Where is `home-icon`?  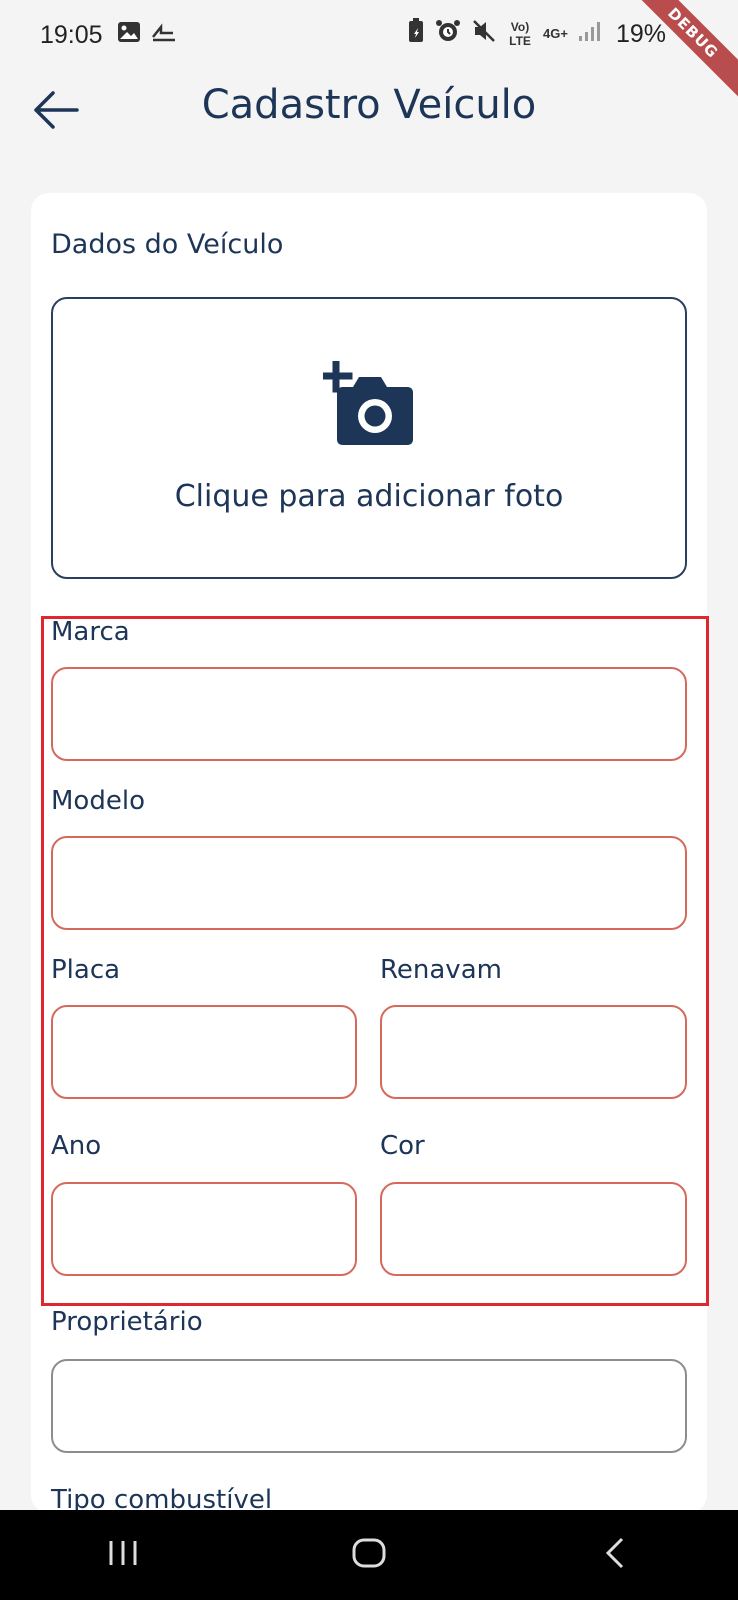 home-icon is located at coordinates (369, 1555).